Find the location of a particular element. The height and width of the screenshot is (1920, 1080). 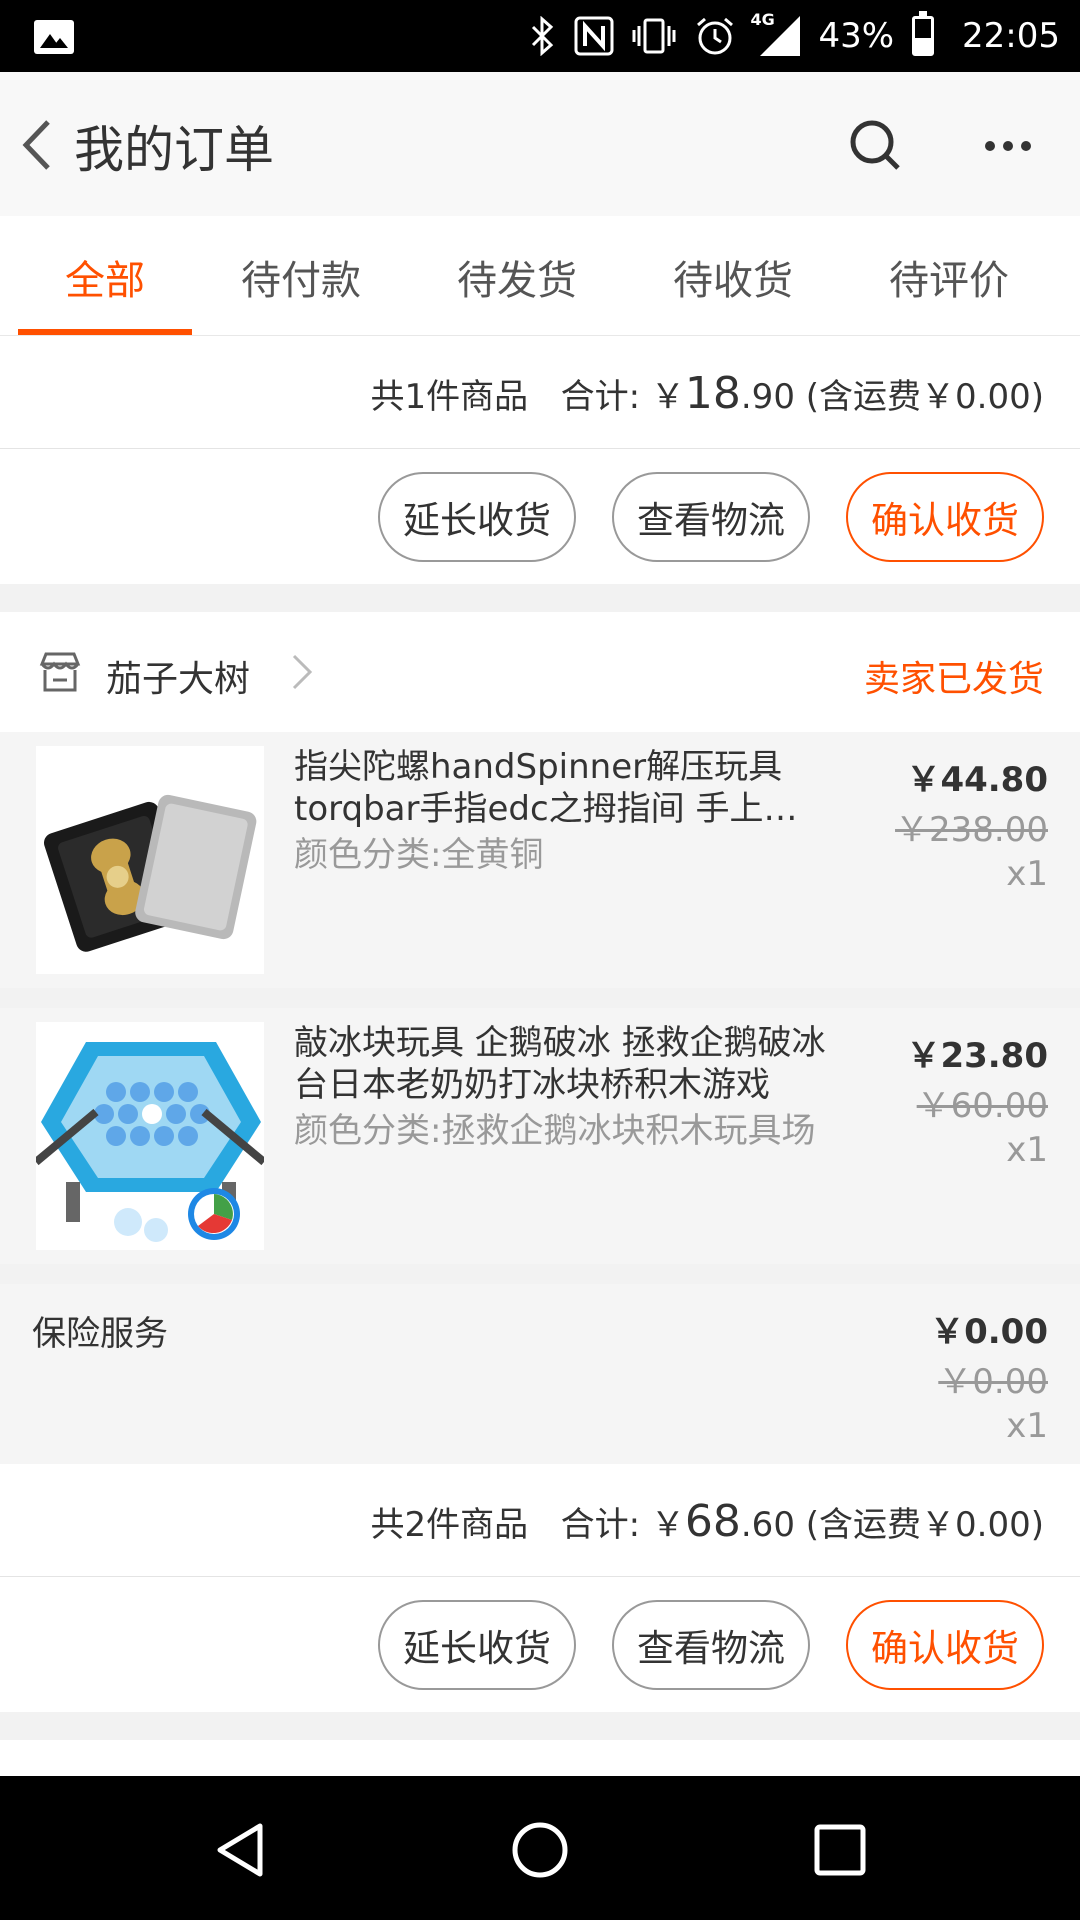

status-bar: 4G 43% 22:05 is located at coordinates (540, 36).